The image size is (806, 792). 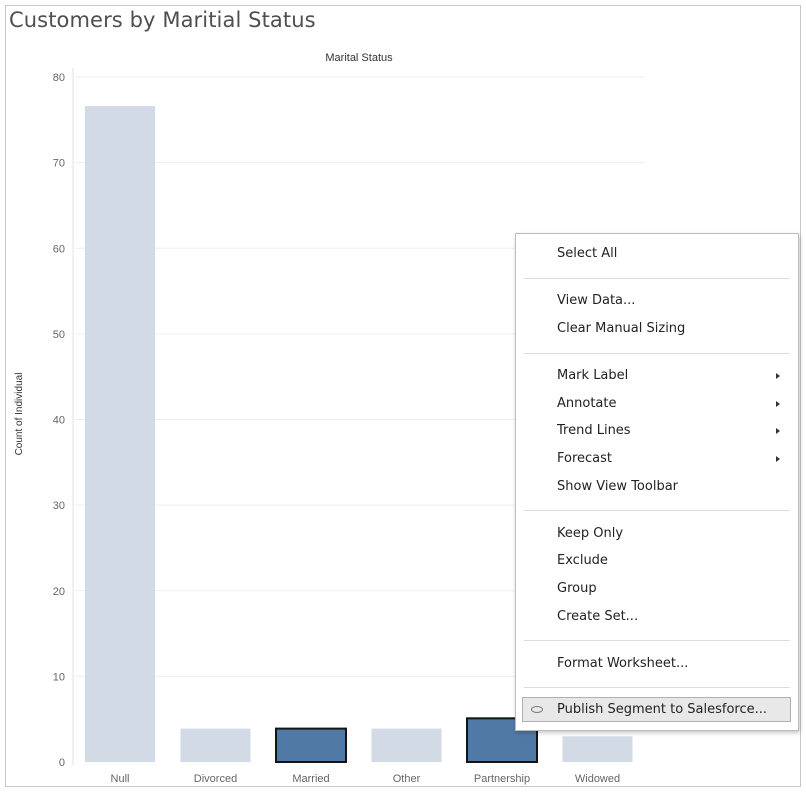 I want to click on menu-item-annotate: Annotate, so click(x=586, y=404).